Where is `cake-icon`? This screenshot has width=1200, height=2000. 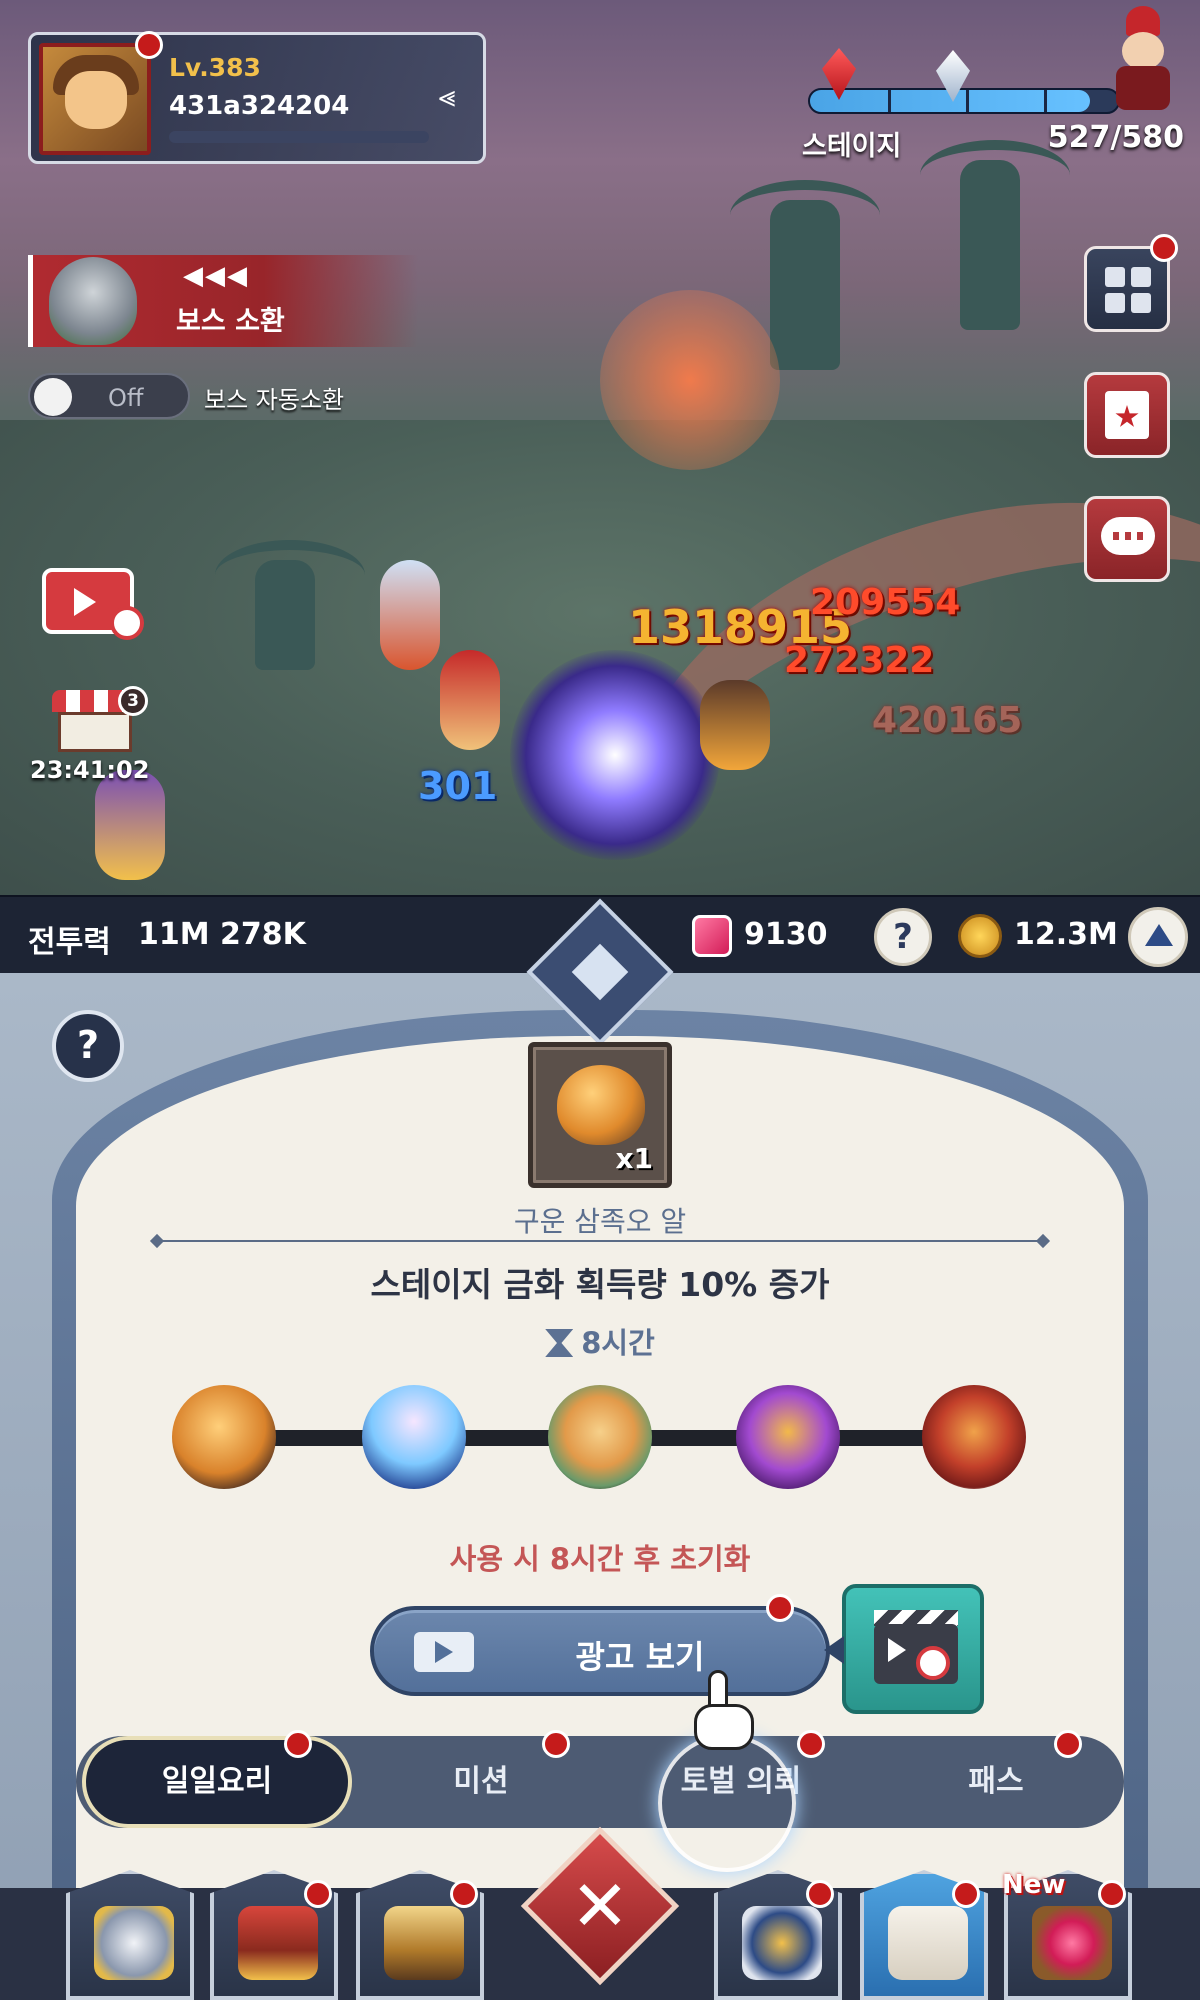
cake-icon is located at coordinates (788, 1437).